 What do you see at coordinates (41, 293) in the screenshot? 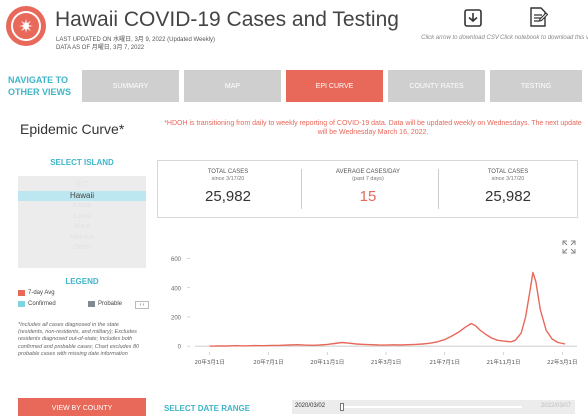
I see `legend-label-7day: 7-day Avg` at bounding box center [41, 293].